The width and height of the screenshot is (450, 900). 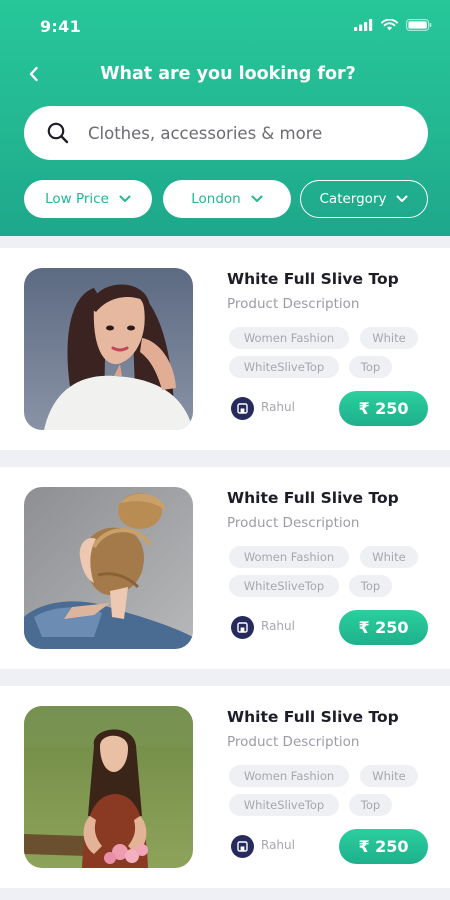 What do you see at coordinates (353, 199) in the screenshot?
I see `filter-label: Catergory` at bounding box center [353, 199].